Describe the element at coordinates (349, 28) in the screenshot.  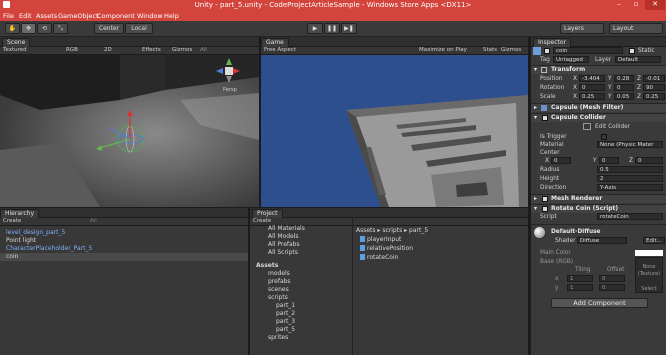
I see `step-button: ▶❚` at that location.